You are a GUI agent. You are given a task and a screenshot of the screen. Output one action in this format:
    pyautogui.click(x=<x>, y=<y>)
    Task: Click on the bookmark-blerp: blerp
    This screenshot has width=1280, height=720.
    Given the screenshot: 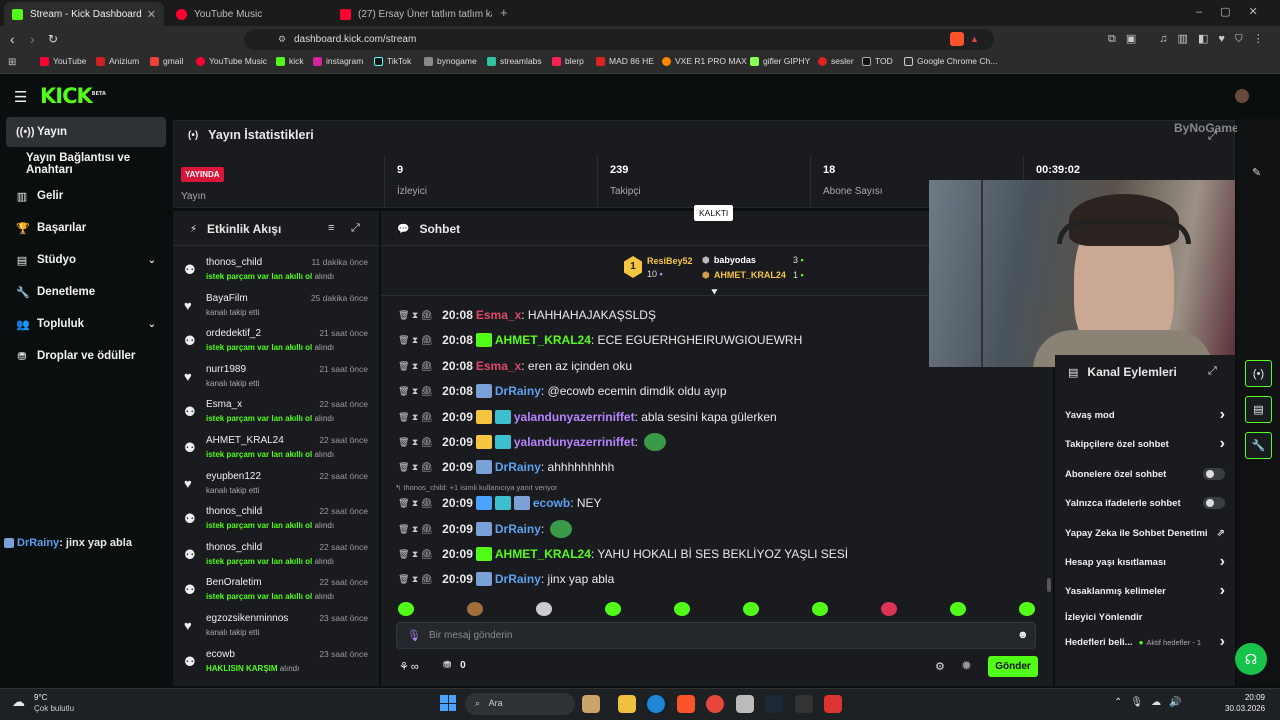 What is the action you would take?
    pyautogui.click(x=568, y=61)
    